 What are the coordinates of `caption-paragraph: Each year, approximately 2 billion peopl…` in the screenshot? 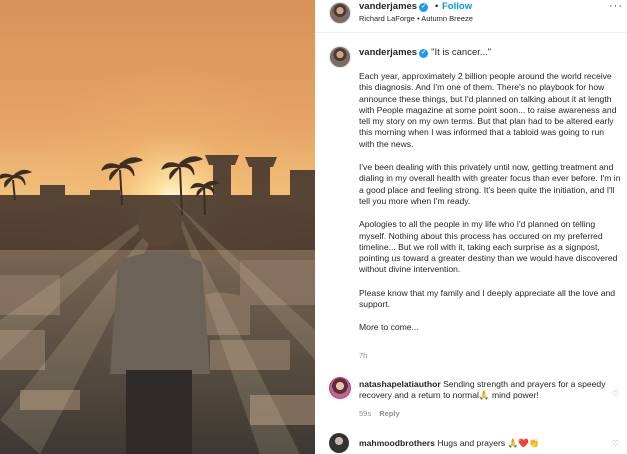 It's located at (488, 110).